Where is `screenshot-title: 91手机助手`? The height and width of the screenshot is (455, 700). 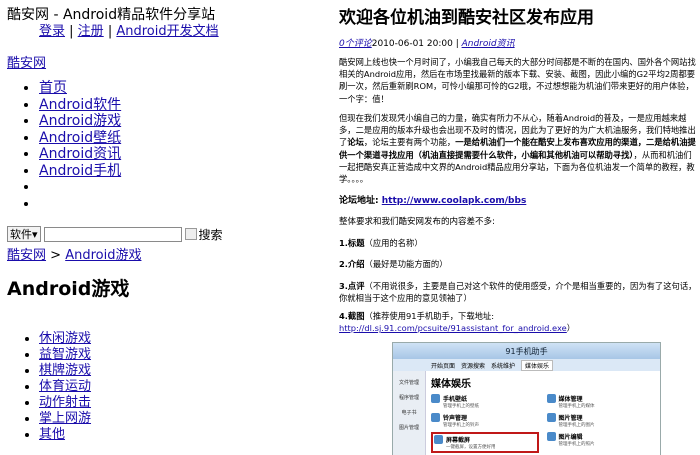 screenshot-title: 91手机助手 is located at coordinates (526, 351).